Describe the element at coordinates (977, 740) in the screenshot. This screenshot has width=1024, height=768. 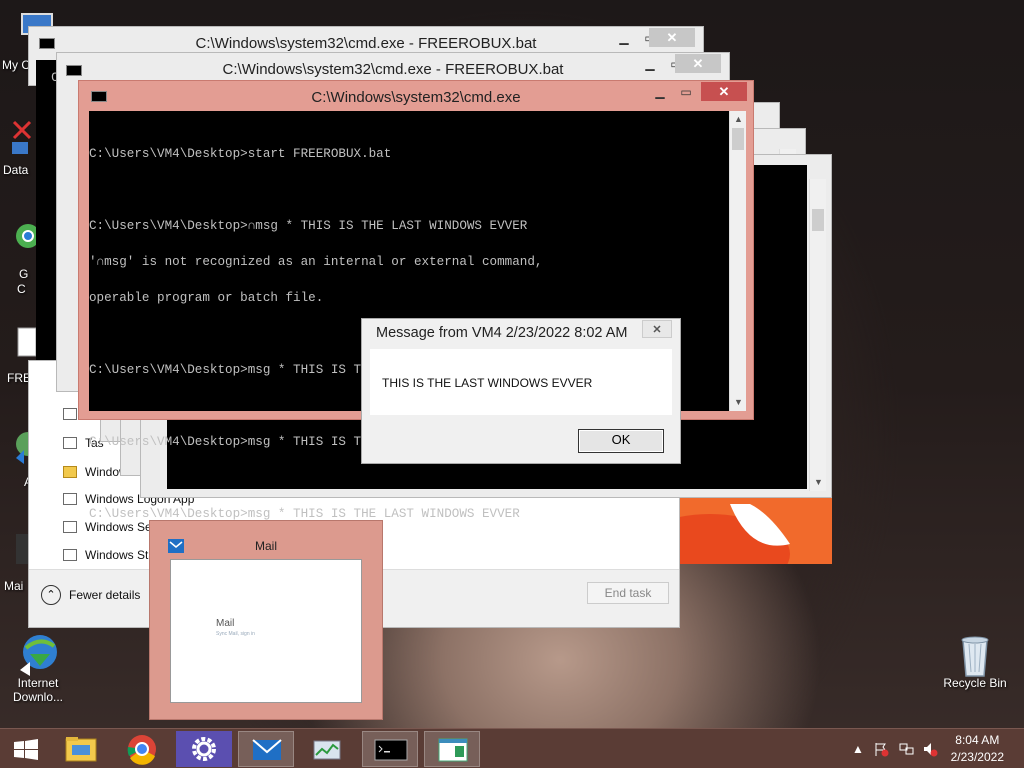
I see `clock-time: 8:04 AM` at that location.